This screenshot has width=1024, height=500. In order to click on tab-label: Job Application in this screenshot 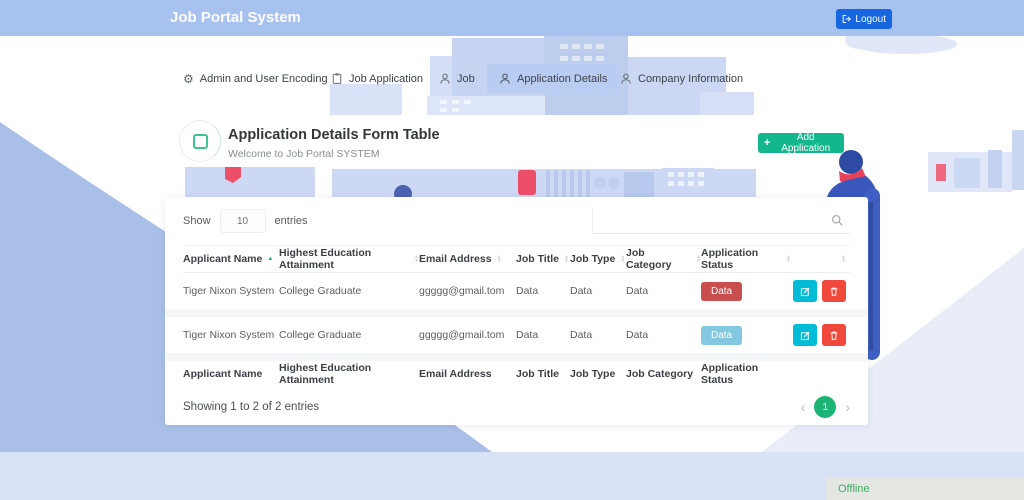, I will do `click(386, 78)`.